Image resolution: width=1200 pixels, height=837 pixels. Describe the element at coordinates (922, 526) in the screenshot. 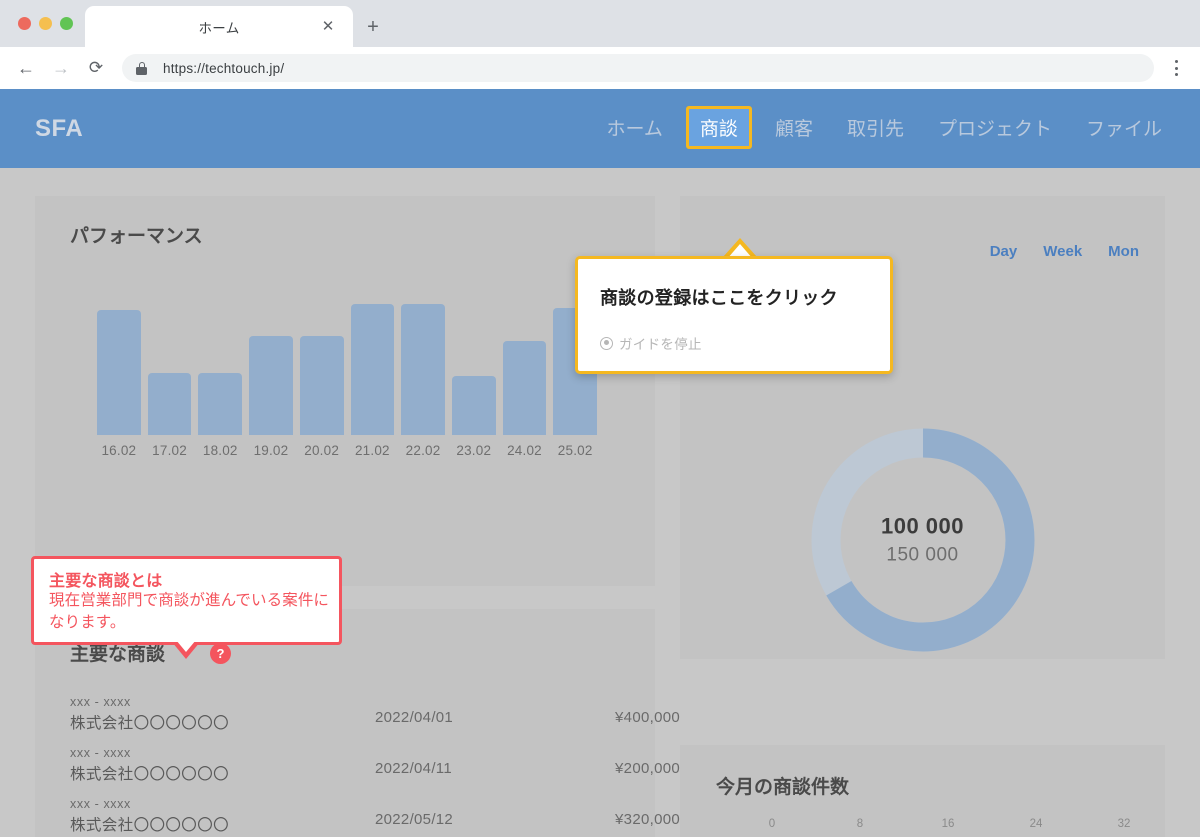

I see `donut-value-current: 100 000` at that location.